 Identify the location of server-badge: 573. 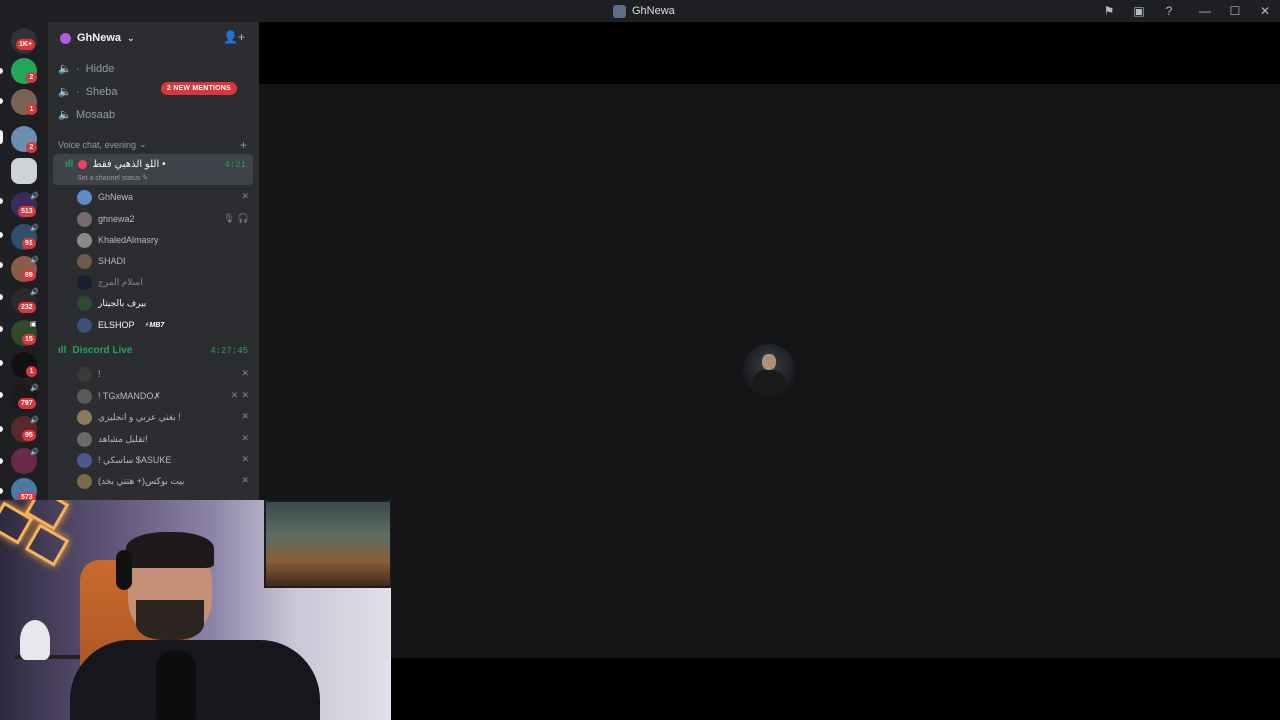
(27, 496).